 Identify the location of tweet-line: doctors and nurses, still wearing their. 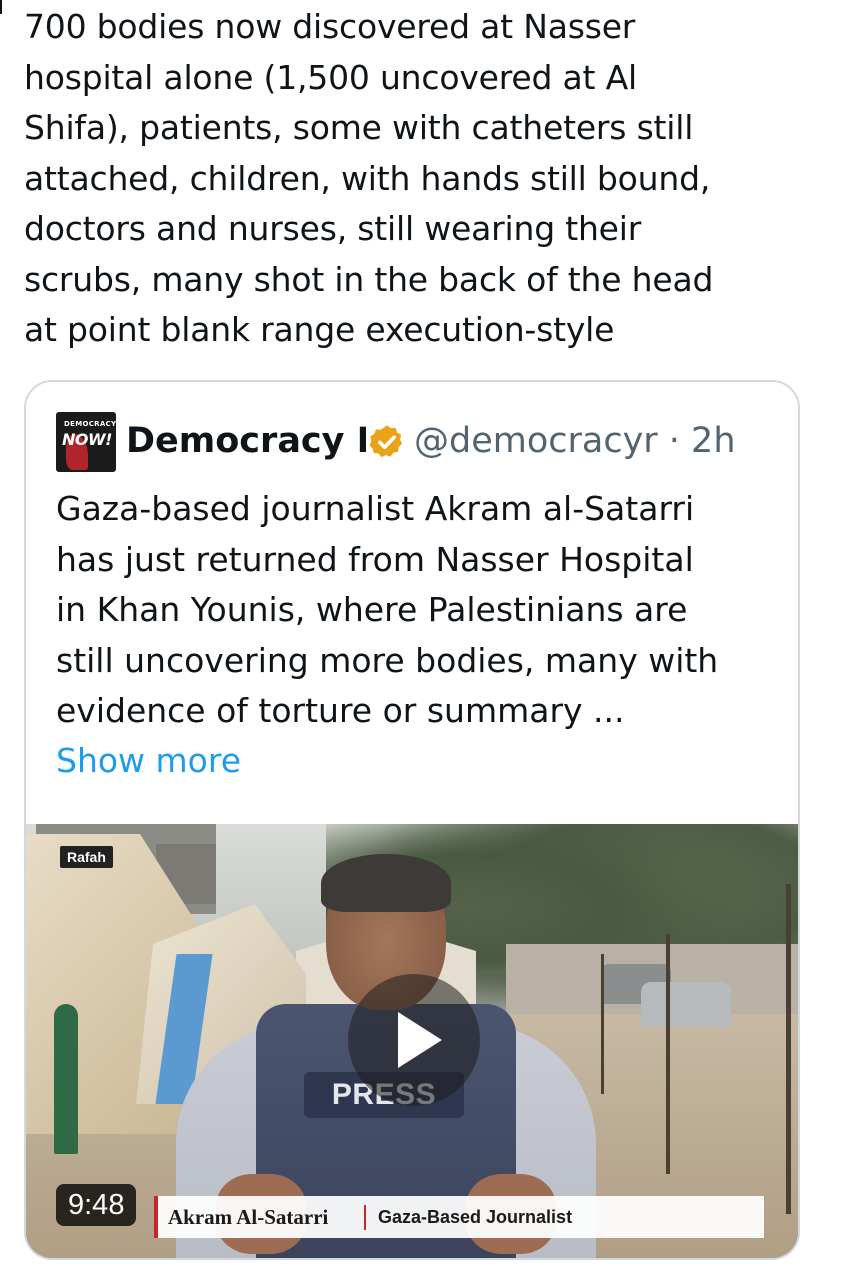
(333, 228).